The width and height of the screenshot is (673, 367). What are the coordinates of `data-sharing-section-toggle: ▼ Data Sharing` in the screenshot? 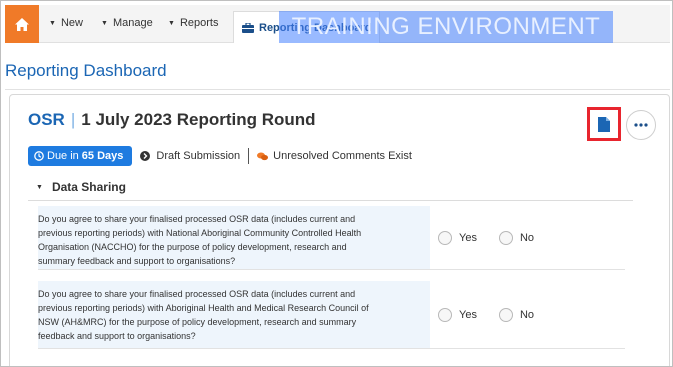 It's located at (81, 187).